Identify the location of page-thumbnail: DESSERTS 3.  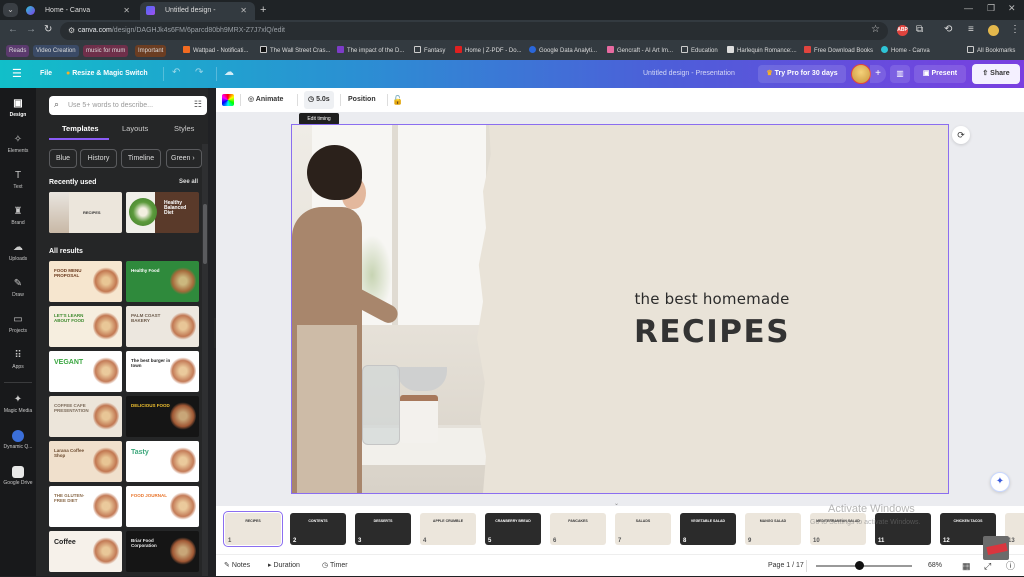
(383, 529).